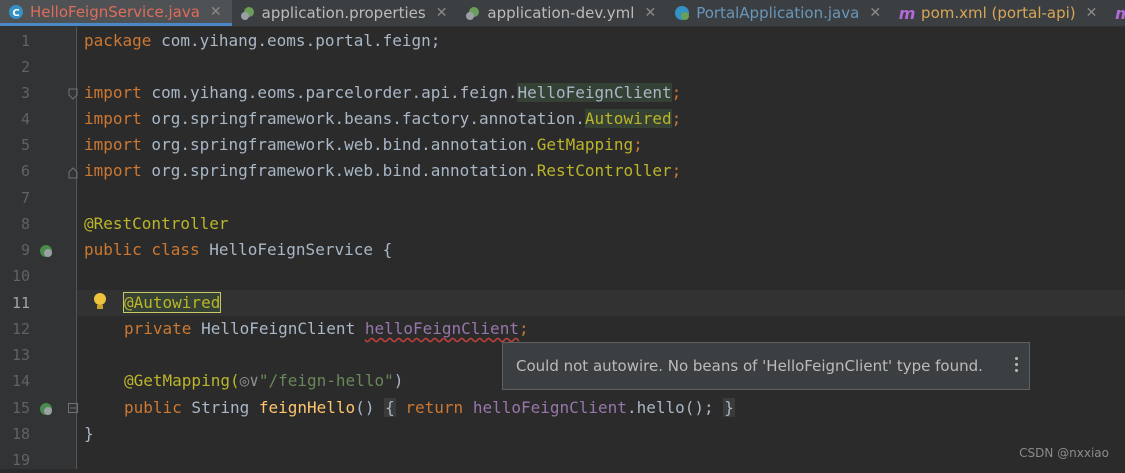 The height and width of the screenshot is (473, 1125). I want to click on lightbulb-icon, so click(100, 302).